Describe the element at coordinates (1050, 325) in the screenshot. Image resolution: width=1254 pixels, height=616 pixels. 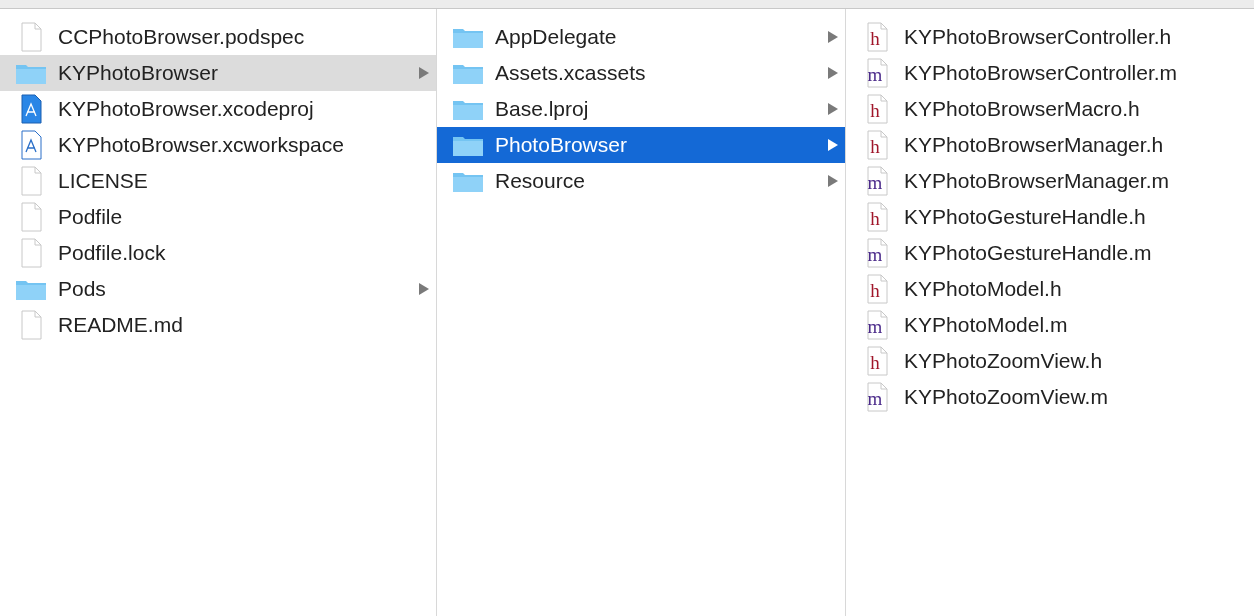
I see `file-list-item: m KYPhotoModel.m` at that location.